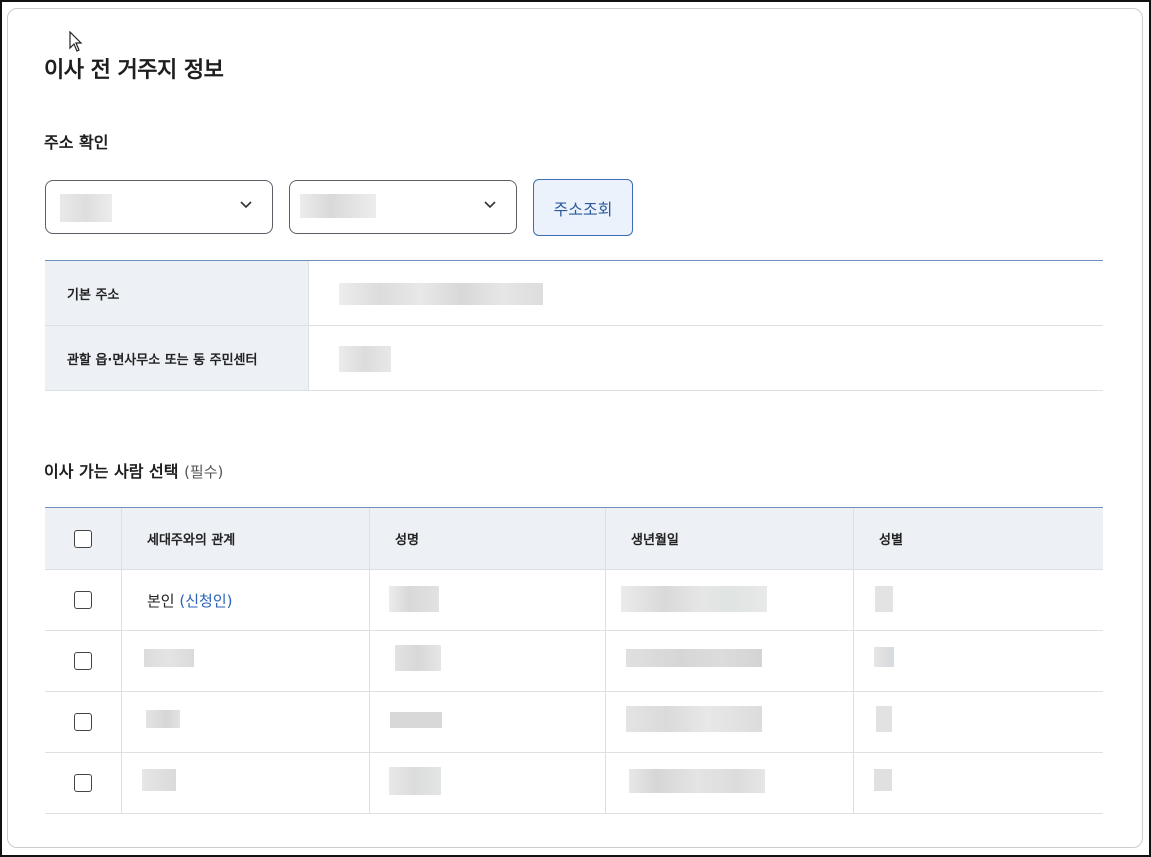 This screenshot has width=1151, height=857. Describe the element at coordinates (177, 358) in the screenshot. I see `jurisdiction-office-label: 관할 읍·면사무소 또는 동 주민센터` at that location.